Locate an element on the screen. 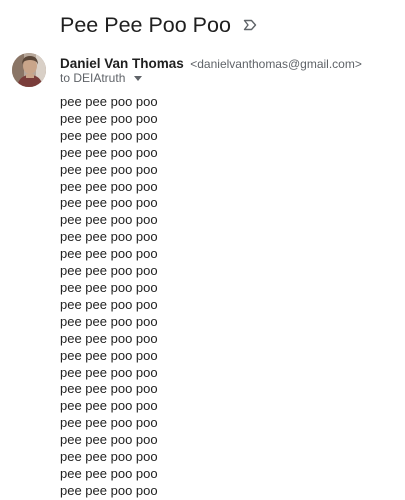 This screenshot has width=405, height=500. email-subject: Pee Pee Poo Poo is located at coordinates (145, 25).